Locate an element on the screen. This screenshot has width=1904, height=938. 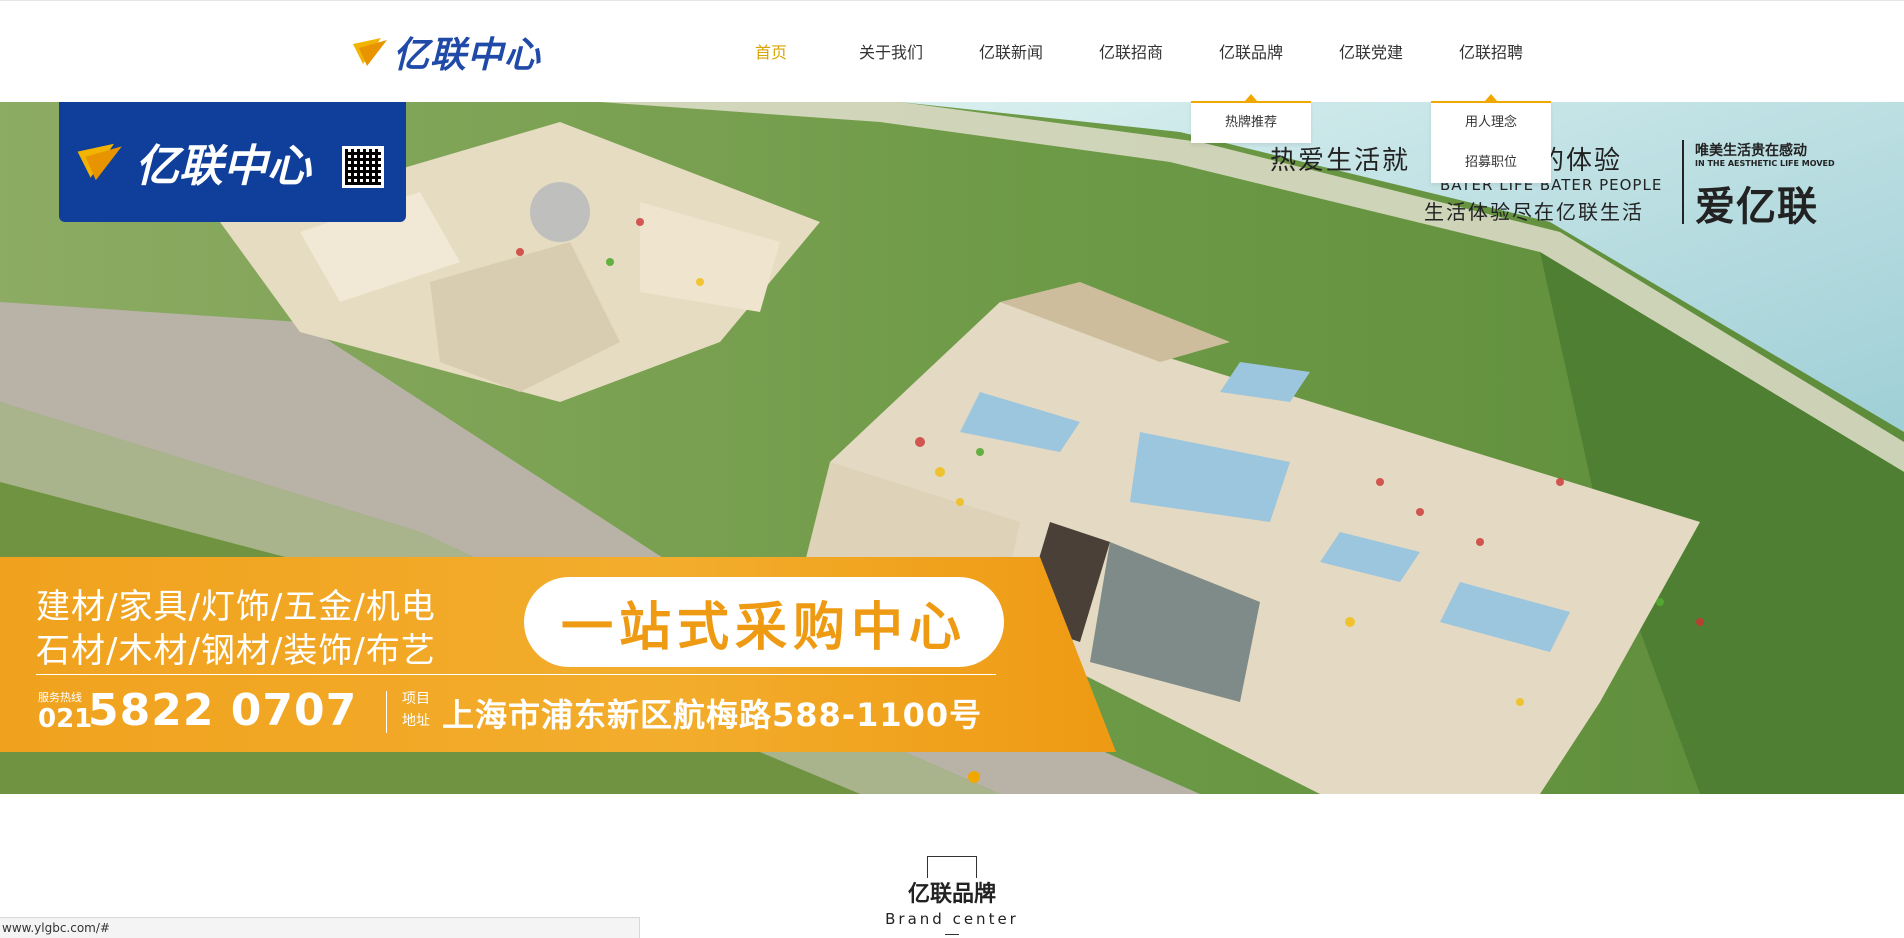
banner-logo-badge: 亿联中心 is located at coordinates (232, 162).